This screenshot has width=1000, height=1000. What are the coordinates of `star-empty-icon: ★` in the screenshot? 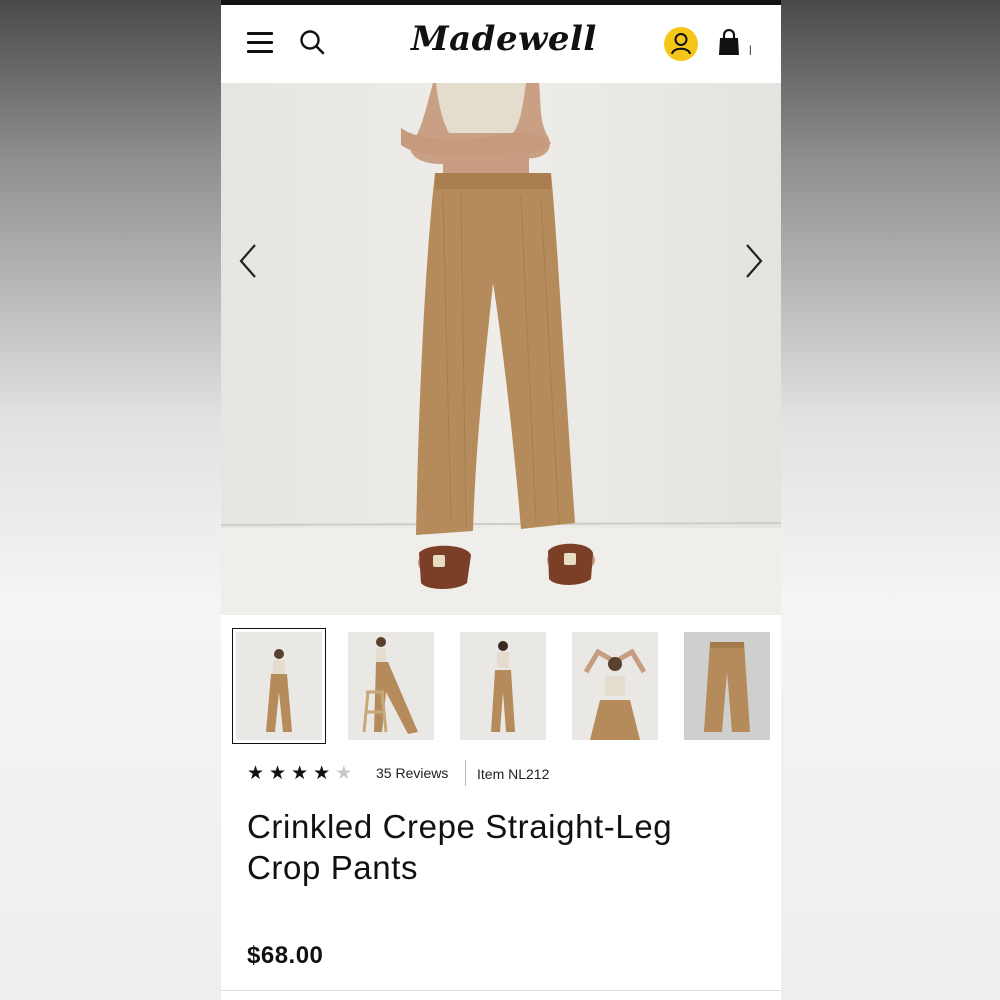 It's located at (346, 773).